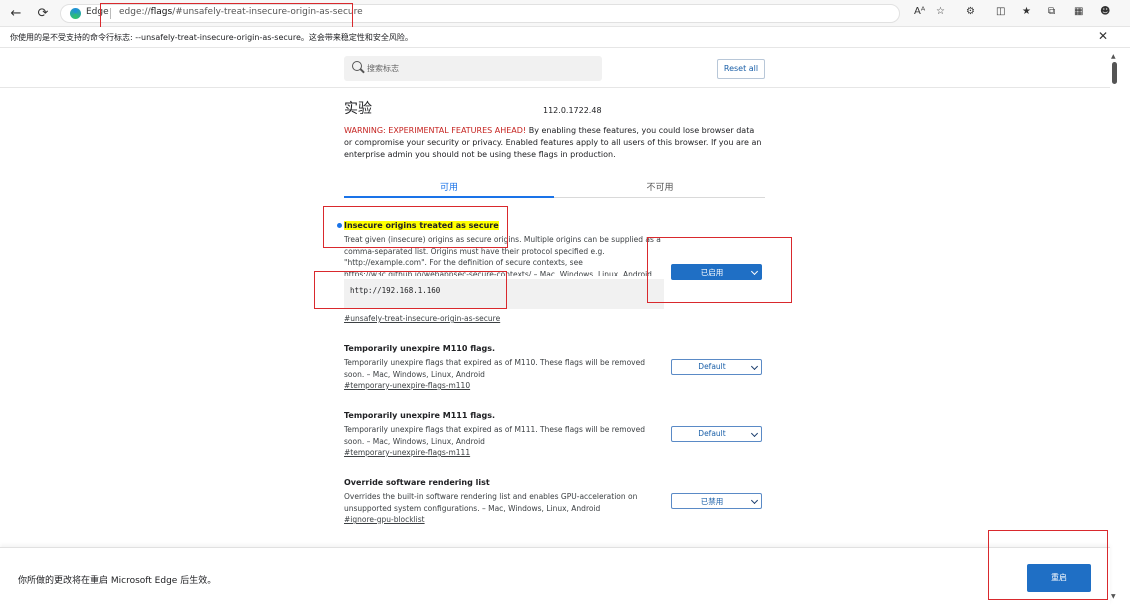 The width and height of the screenshot is (1130, 605). I want to click on reset-all-button: Reset all, so click(741, 69).